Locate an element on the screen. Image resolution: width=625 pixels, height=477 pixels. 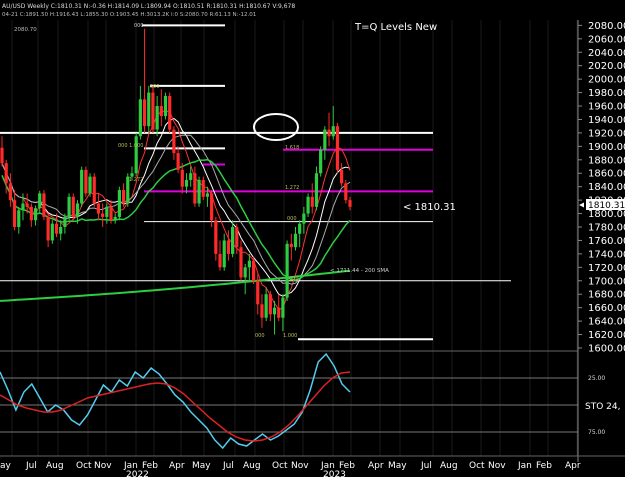
price-tick-label: 2000.00 is located at coordinates (606, 80).